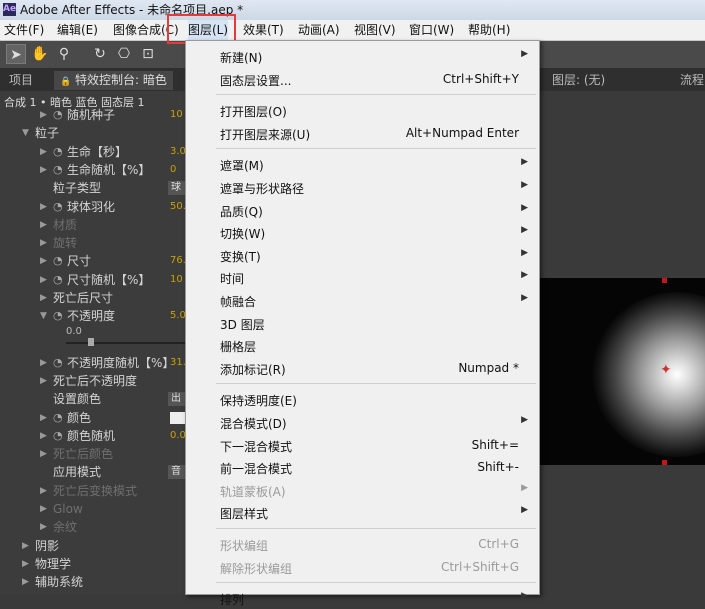 This screenshot has width=705, height=609. What do you see at coordinates (319, 30) in the screenshot?
I see `menu-5: 动画(A)` at bounding box center [319, 30].